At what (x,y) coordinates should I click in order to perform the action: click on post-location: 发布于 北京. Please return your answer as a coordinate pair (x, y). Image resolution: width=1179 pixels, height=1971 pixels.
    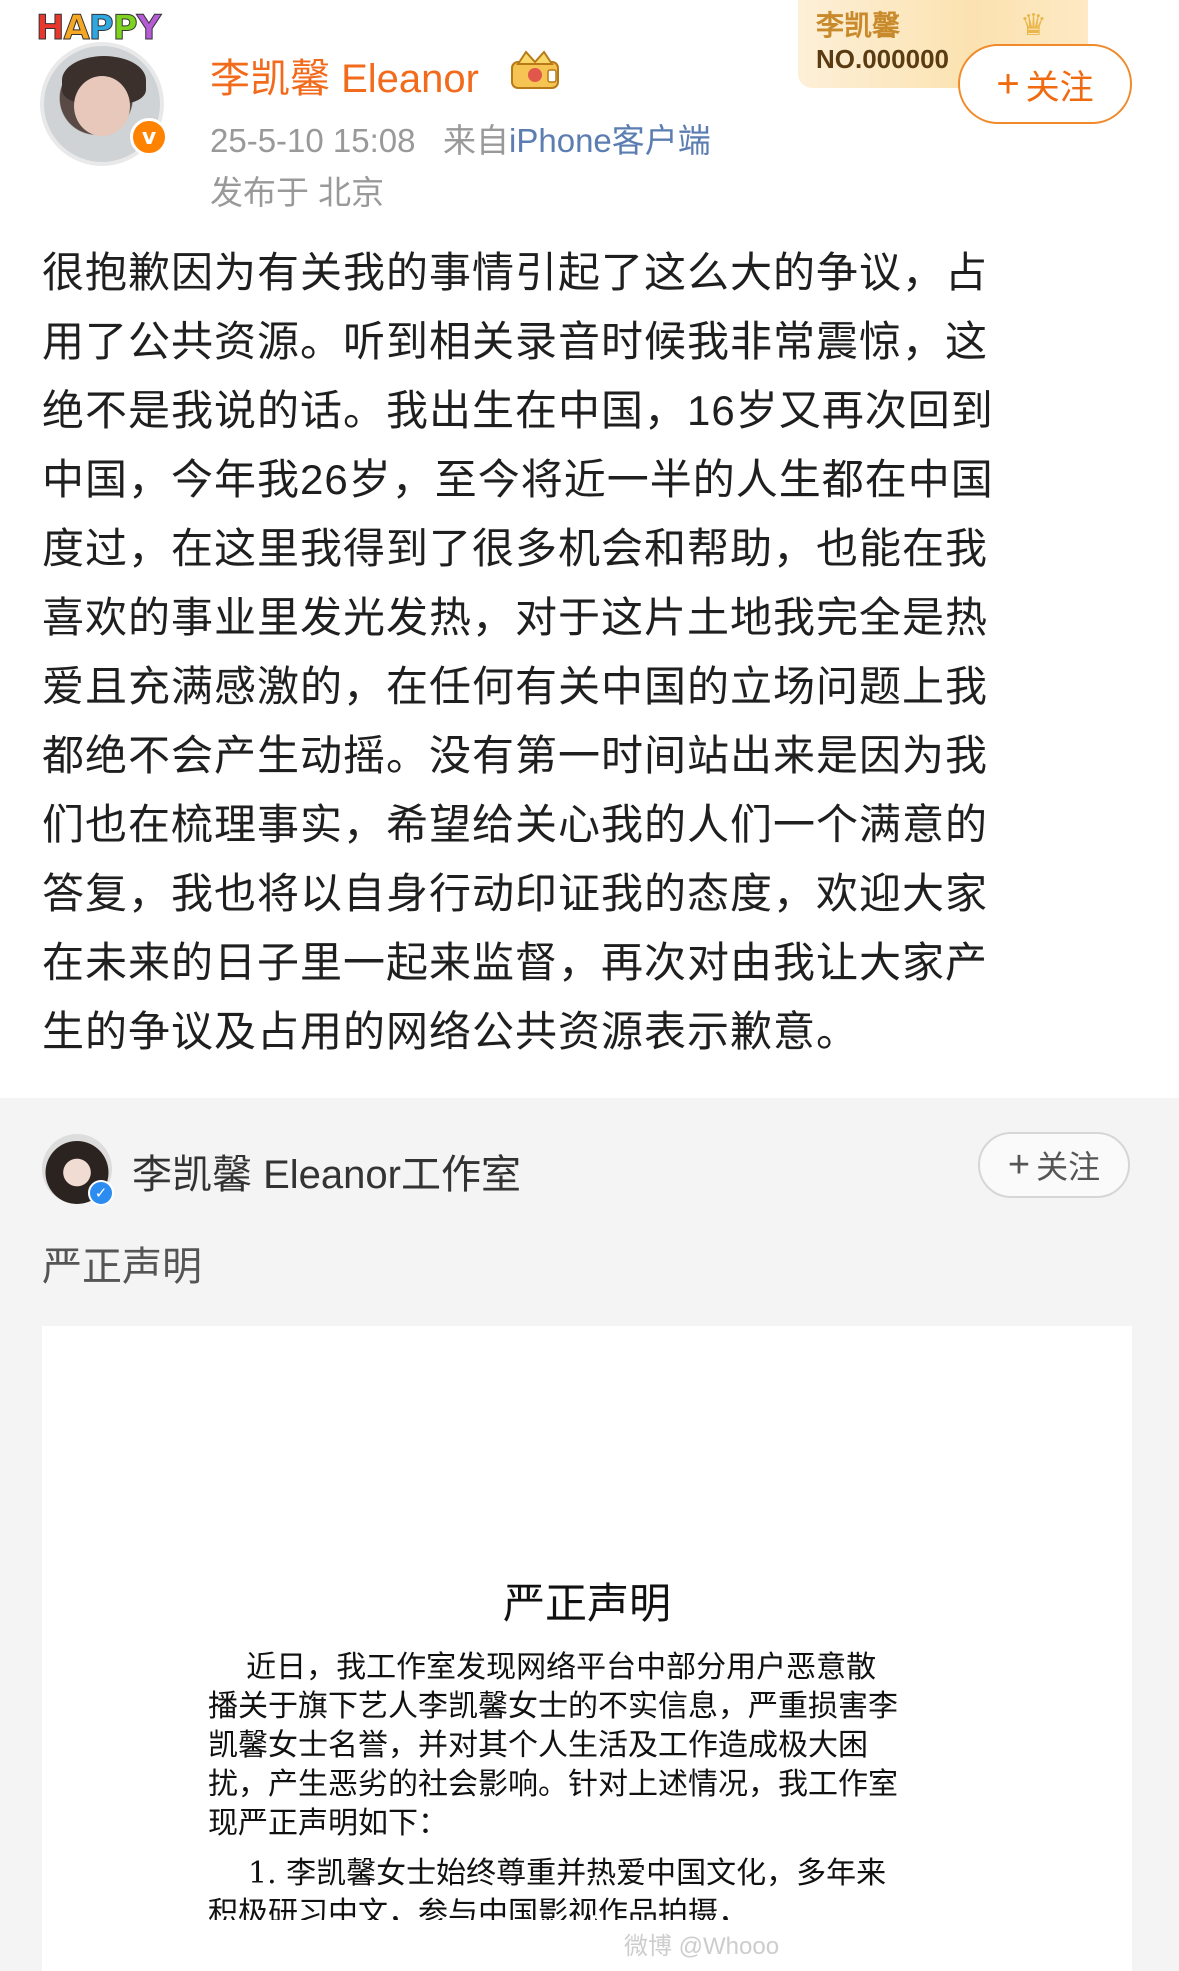
    Looking at the image, I should click on (297, 192).